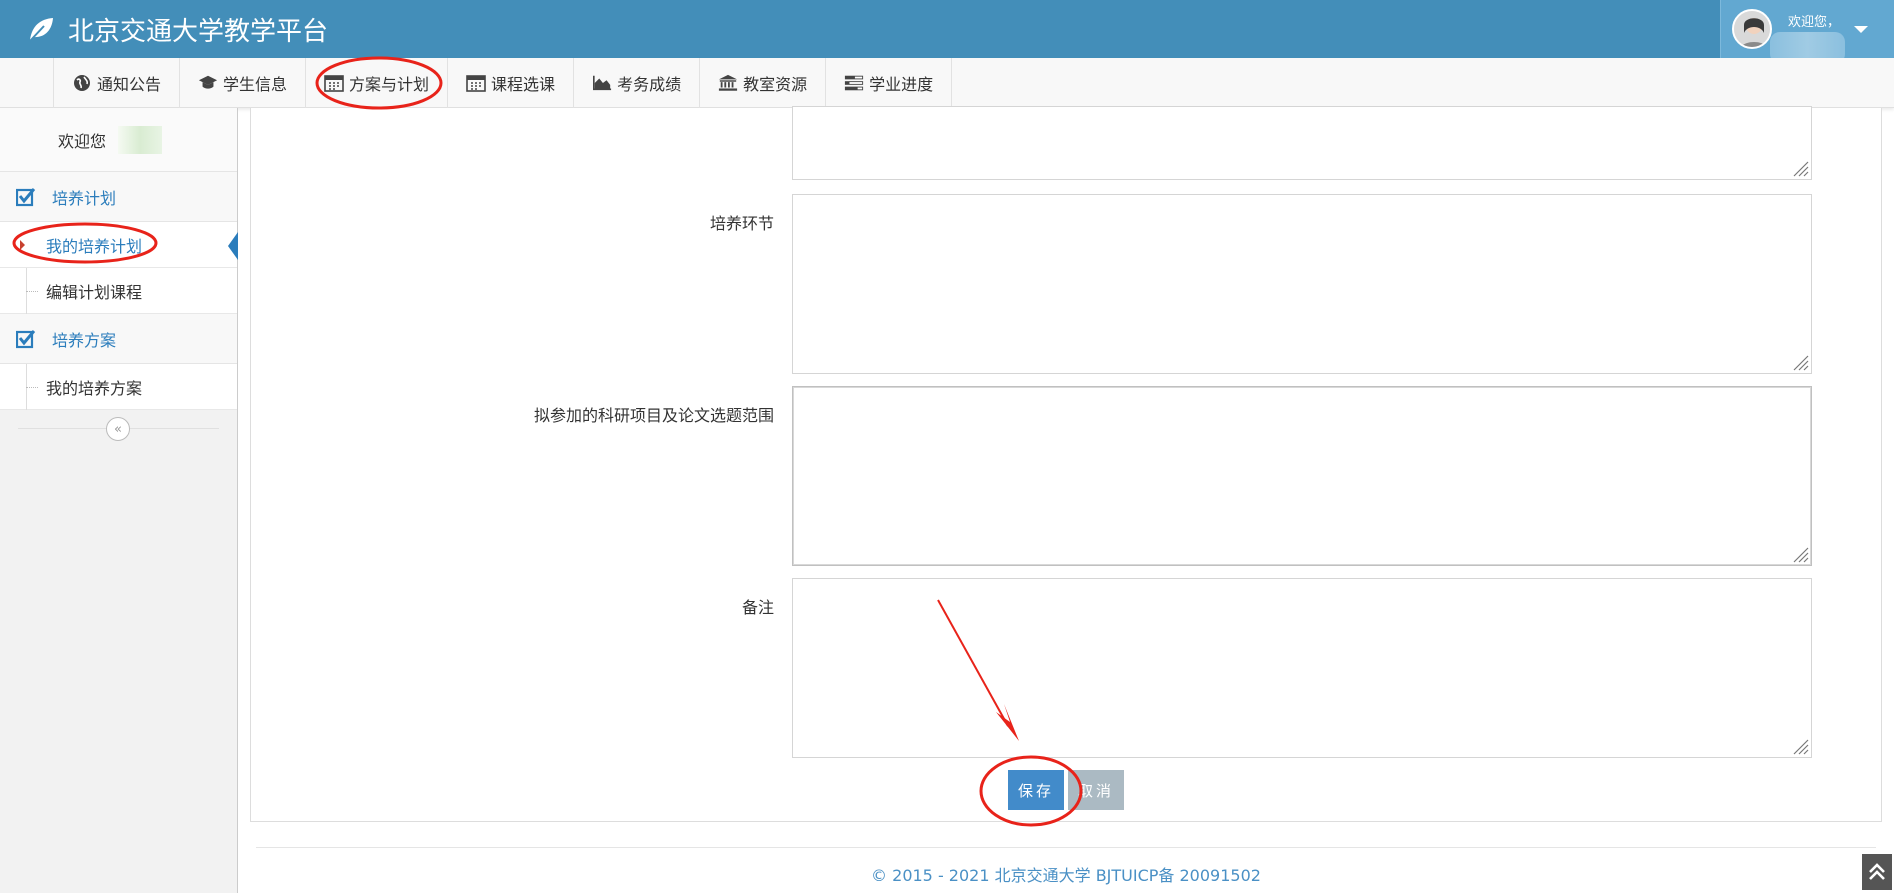  Describe the element at coordinates (854, 83) in the screenshot. I see `tasks-icon` at that location.